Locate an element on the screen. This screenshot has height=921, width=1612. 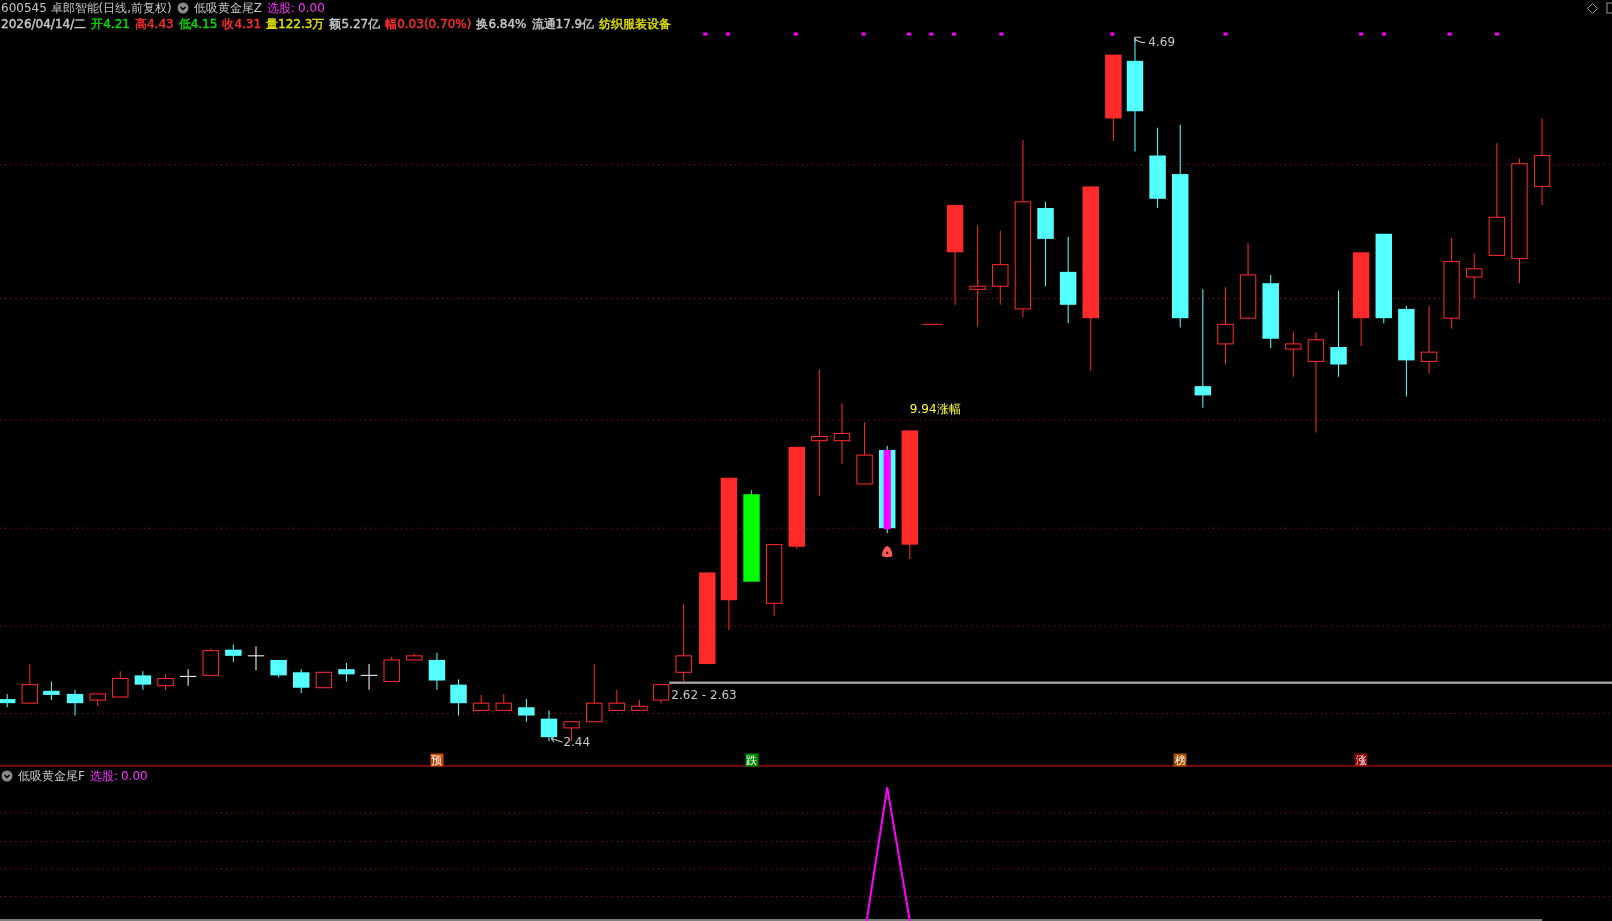
diamond-icon is located at coordinates (1592, 8).